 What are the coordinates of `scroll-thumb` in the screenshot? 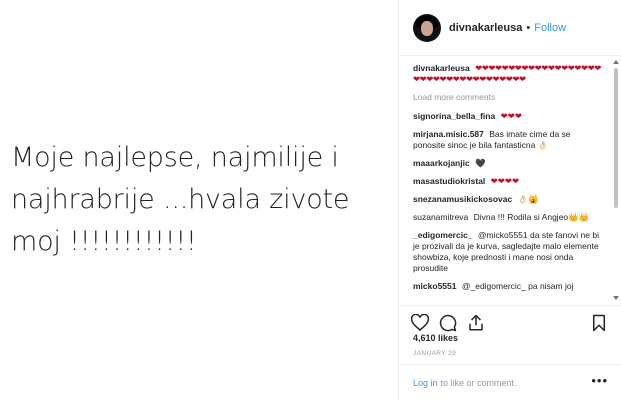 It's located at (616, 138).